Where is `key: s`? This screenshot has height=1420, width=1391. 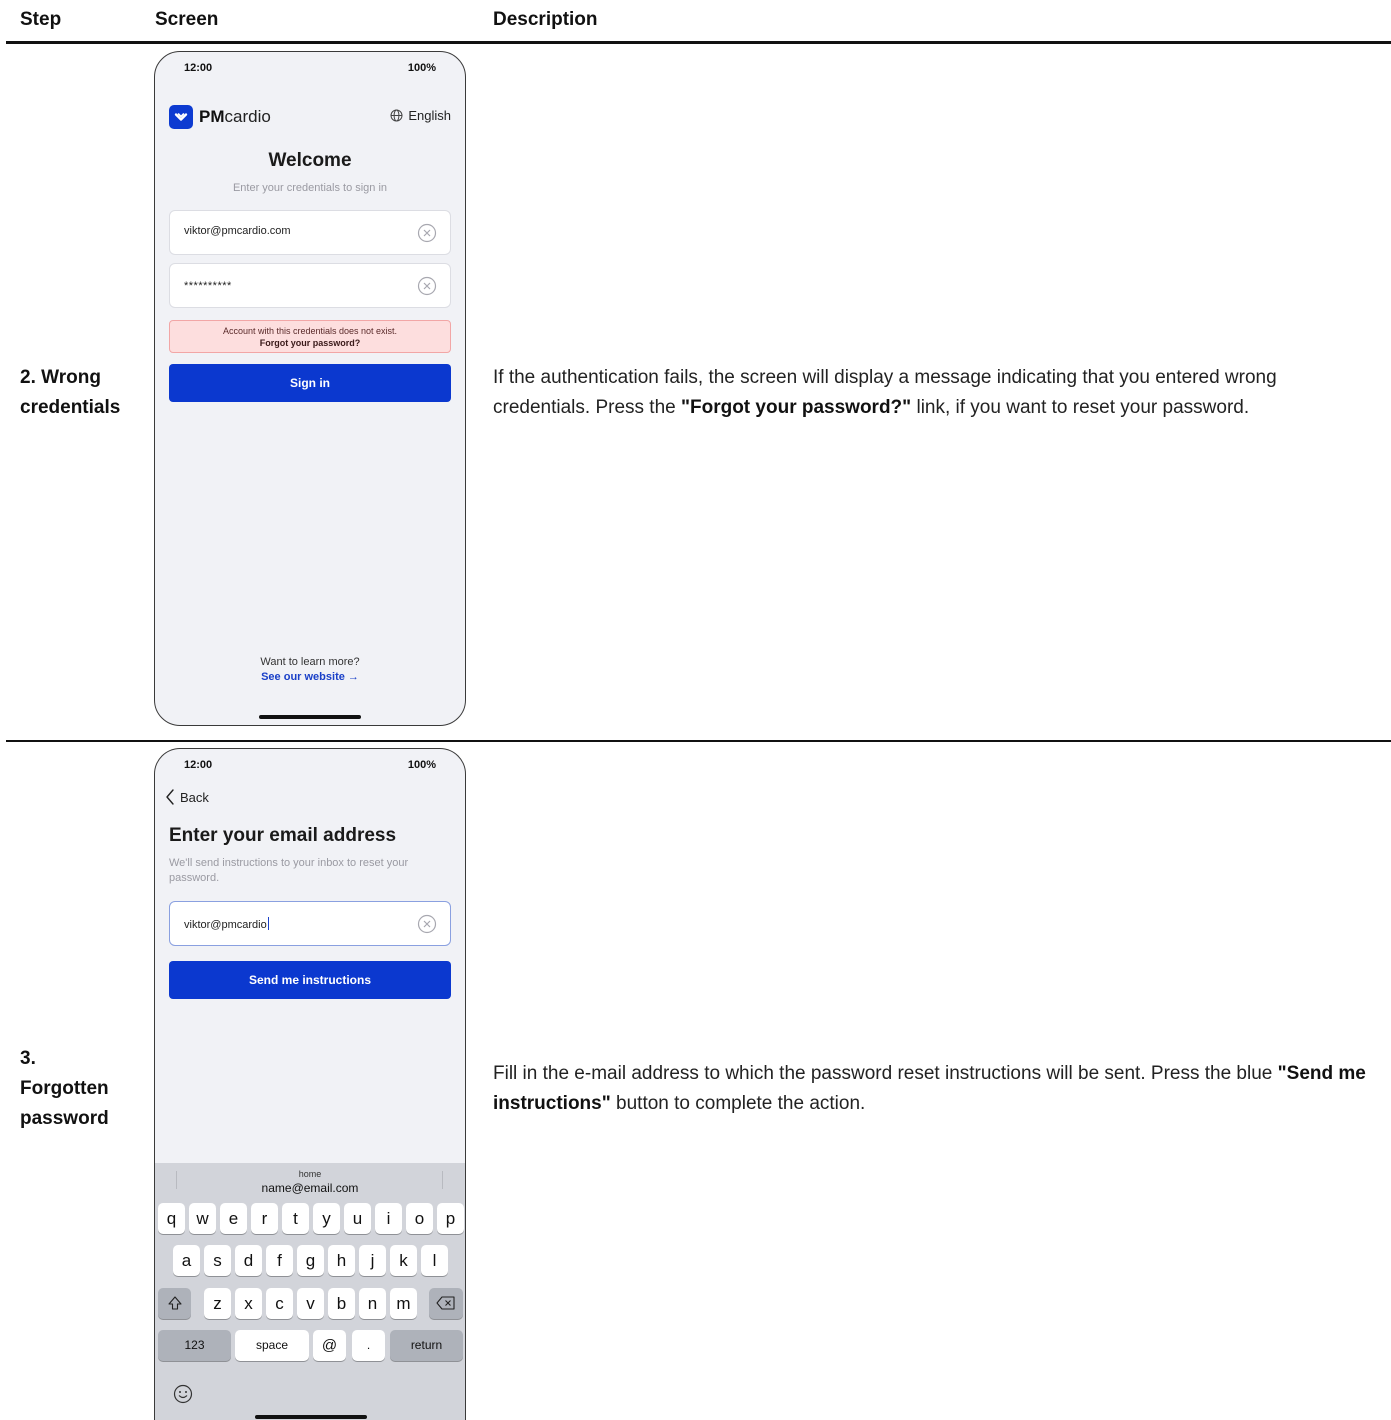 key: s is located at coordinates (217, 1260).